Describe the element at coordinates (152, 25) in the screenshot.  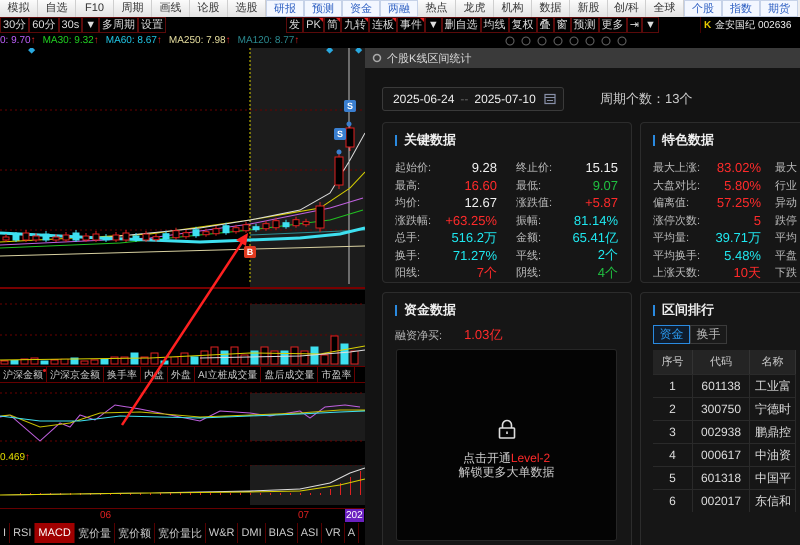
I see `toolbar-button: 设置` at that location.